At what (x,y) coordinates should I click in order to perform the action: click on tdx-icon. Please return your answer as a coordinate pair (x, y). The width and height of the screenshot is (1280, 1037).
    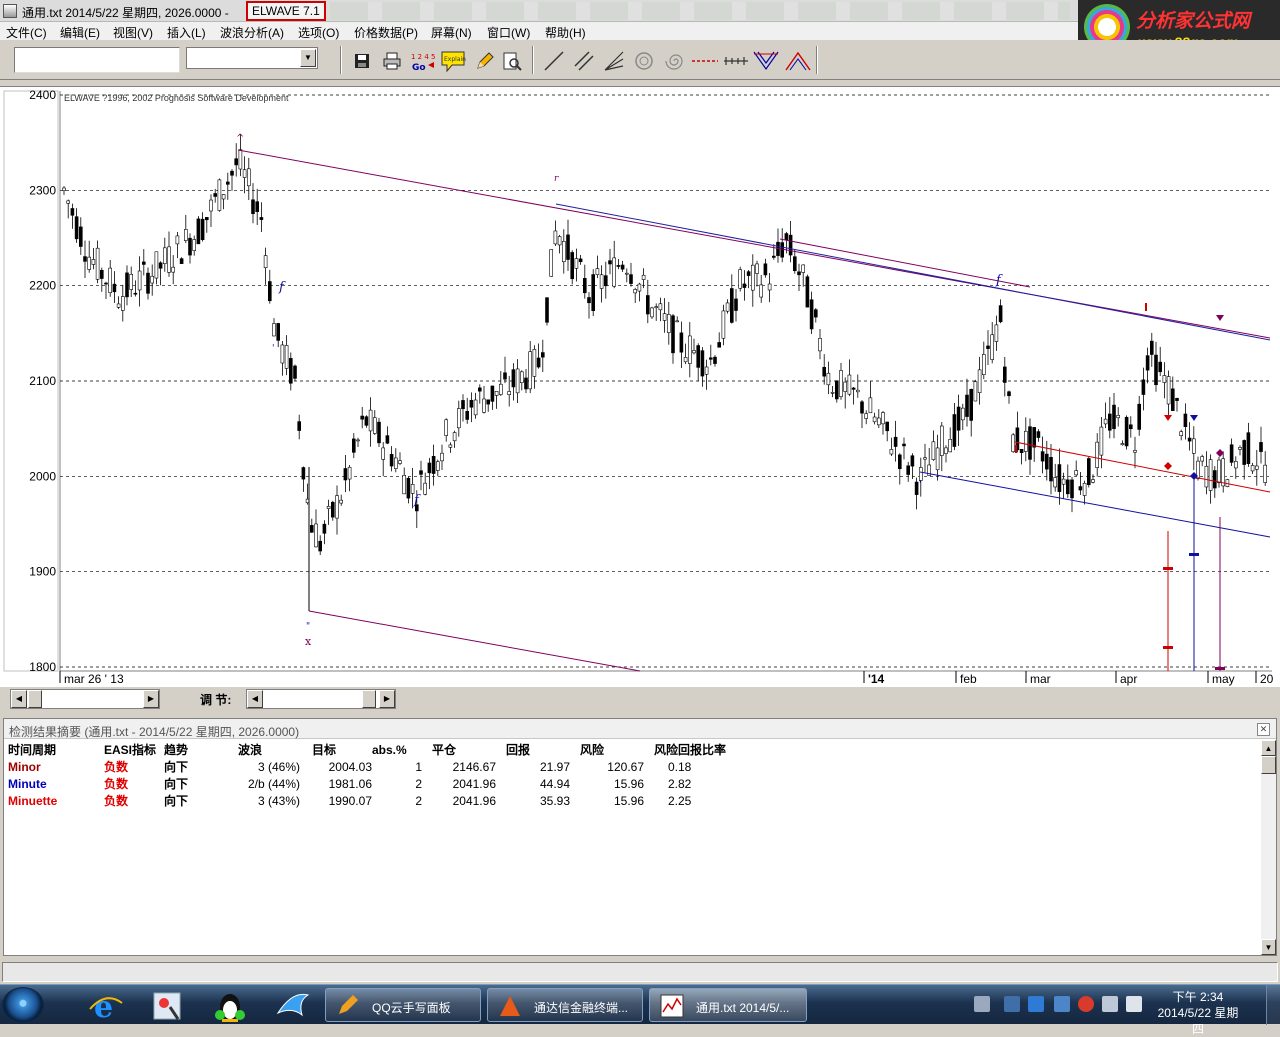
    Looking at the image, I should click on (510, 1006).